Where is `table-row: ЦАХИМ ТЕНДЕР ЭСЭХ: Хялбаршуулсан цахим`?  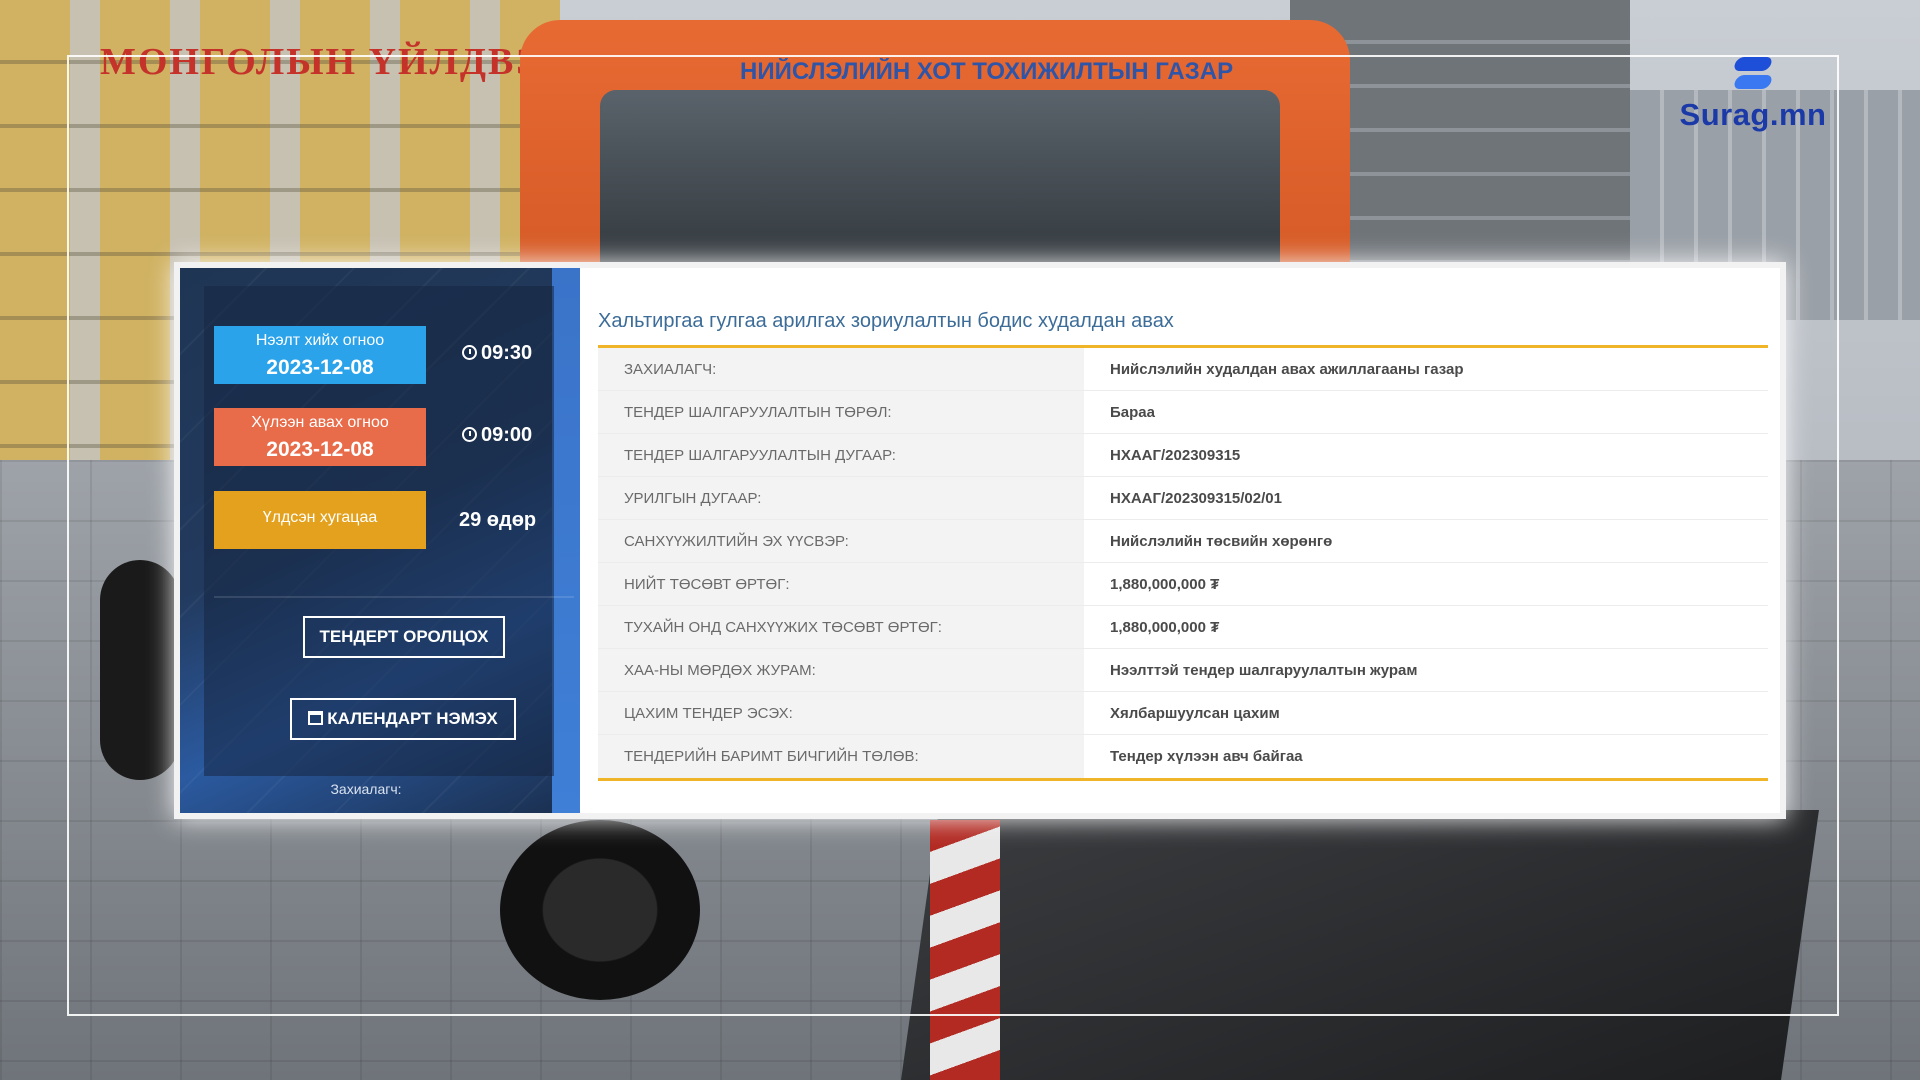 table-row: ЦАХИМ ТЕНДЕР ЭСЭХ: Хялбаршуулсан цахим is located at coordinates (1183, 713).